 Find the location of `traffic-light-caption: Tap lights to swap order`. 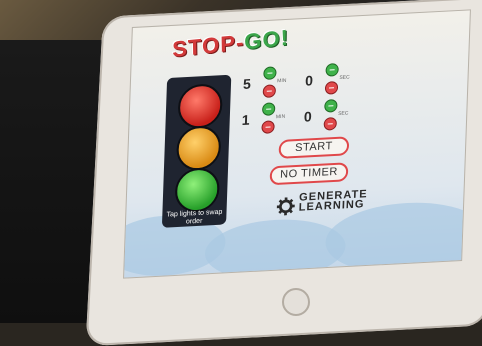

traffic-light-caption: Tap lights to swap order is located at coordinates (194, 218).